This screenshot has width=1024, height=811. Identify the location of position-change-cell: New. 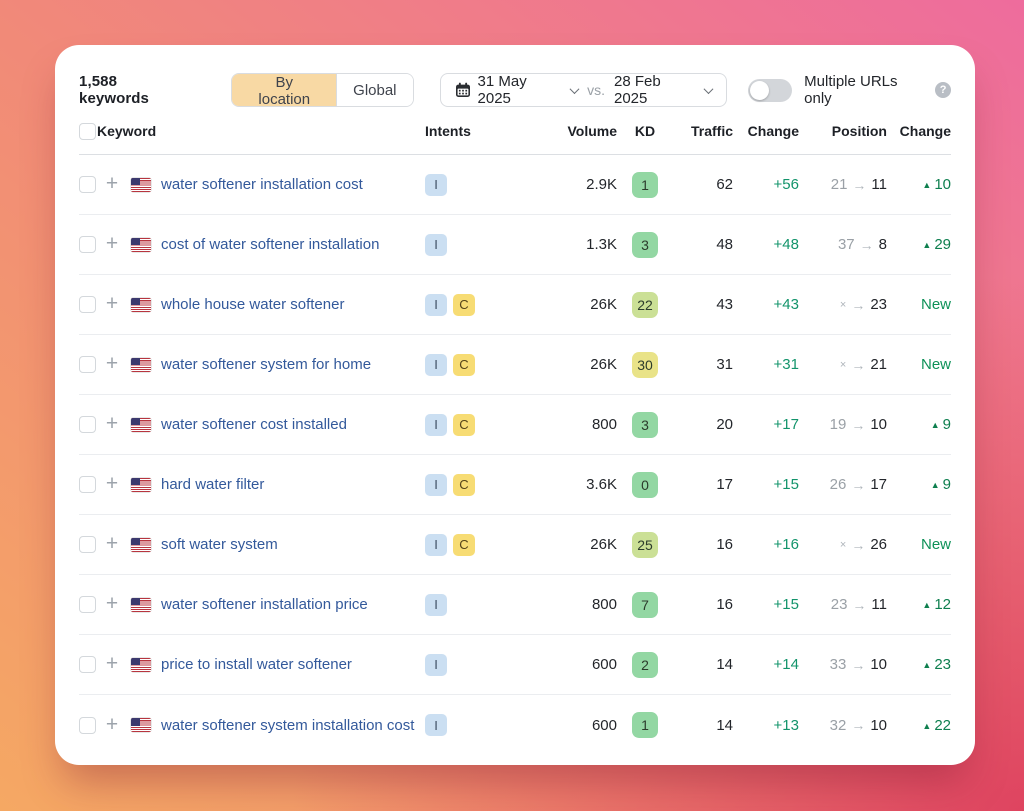
(935, 544).